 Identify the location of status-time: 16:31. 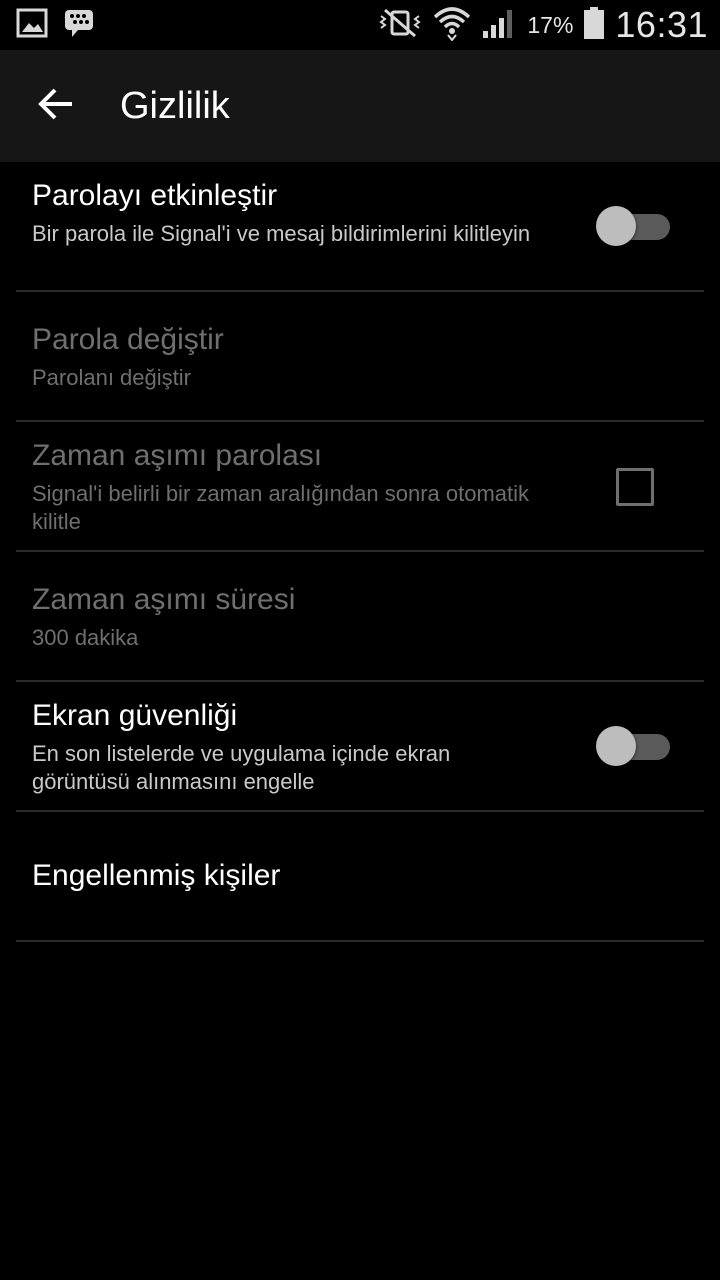
(661, 24).